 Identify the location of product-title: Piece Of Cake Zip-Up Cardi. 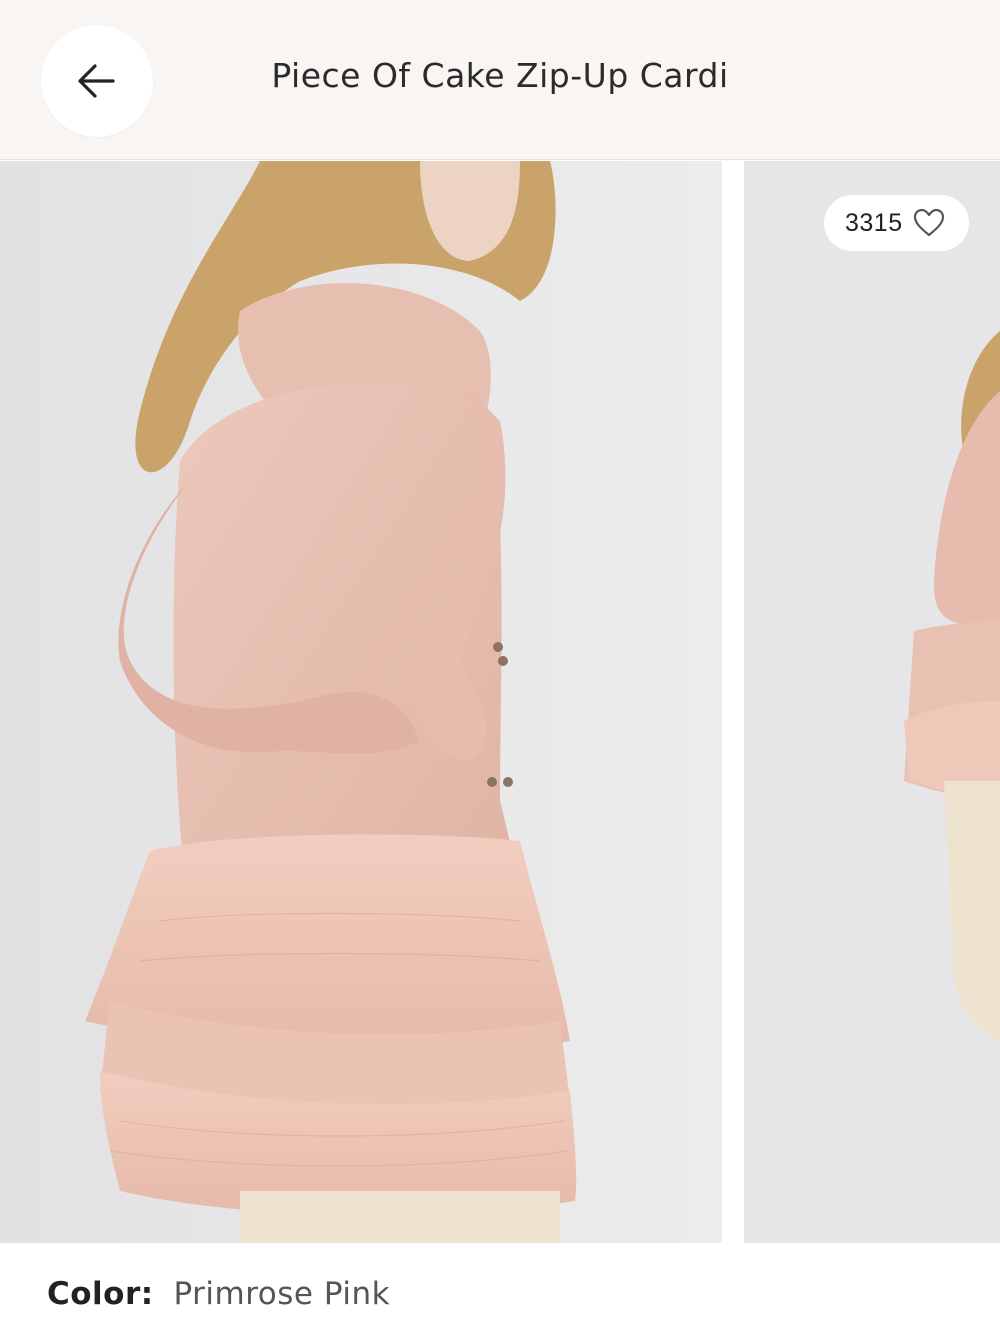
(500, 75).